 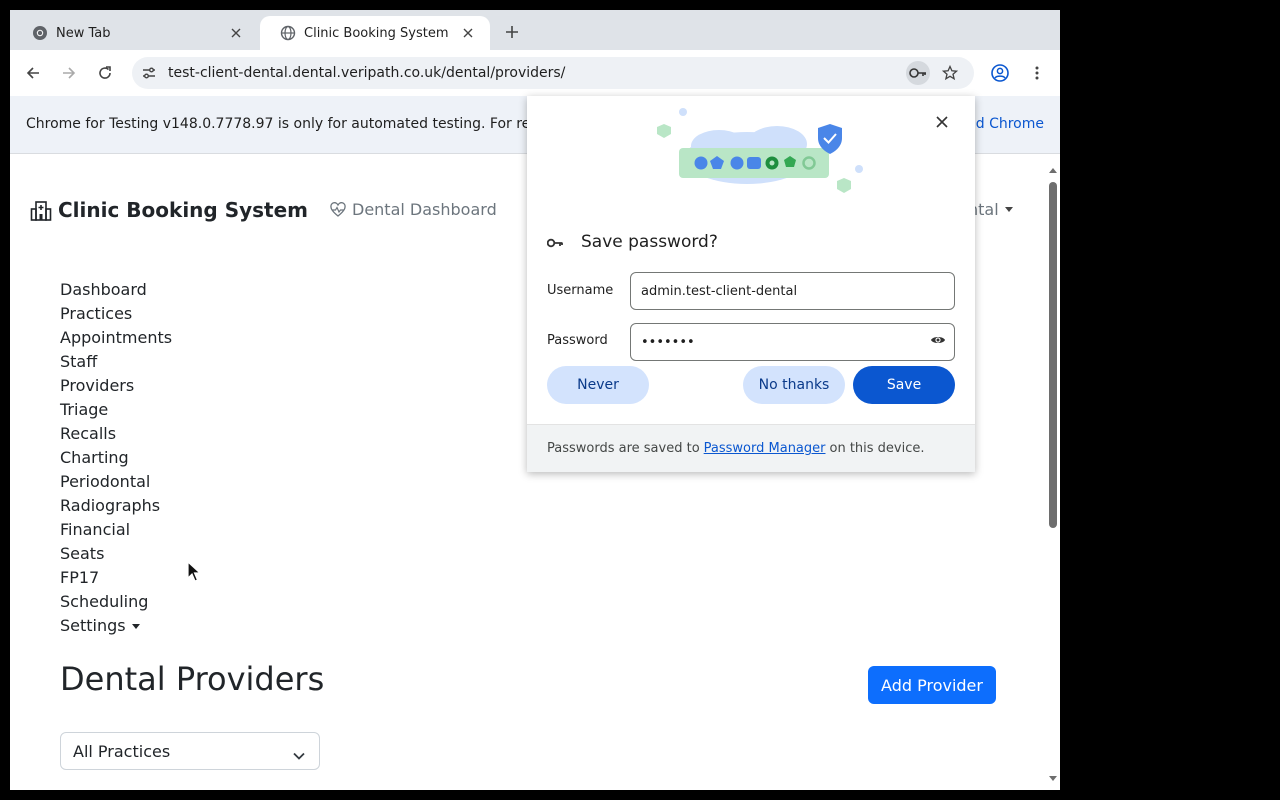 I want to click on dialog-header: Save password?, so click(x=632, y=242).